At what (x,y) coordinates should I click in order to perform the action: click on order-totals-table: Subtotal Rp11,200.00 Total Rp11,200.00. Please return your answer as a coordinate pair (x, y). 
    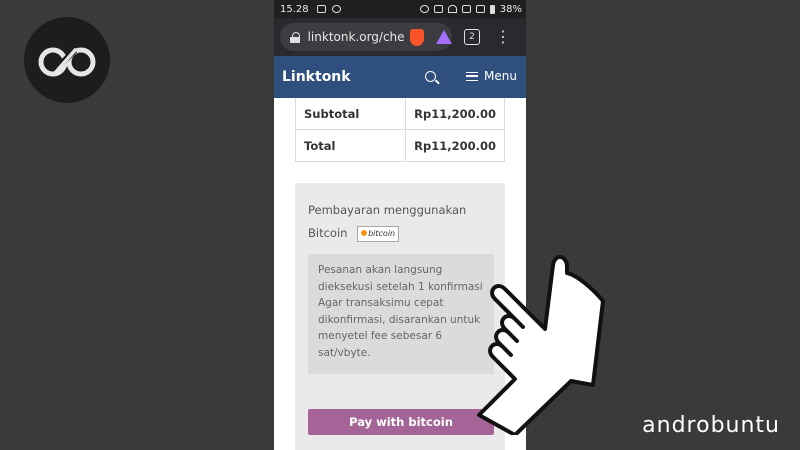
    Looking at the image, I should click on (399, 130).